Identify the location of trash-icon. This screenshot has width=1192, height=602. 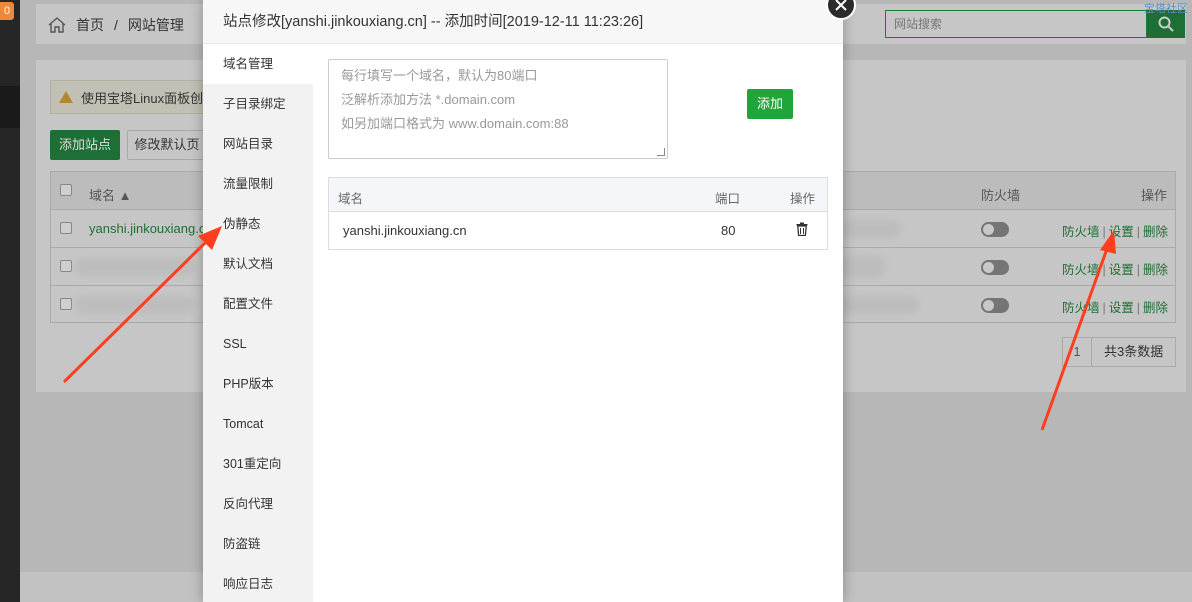
(802, 229).